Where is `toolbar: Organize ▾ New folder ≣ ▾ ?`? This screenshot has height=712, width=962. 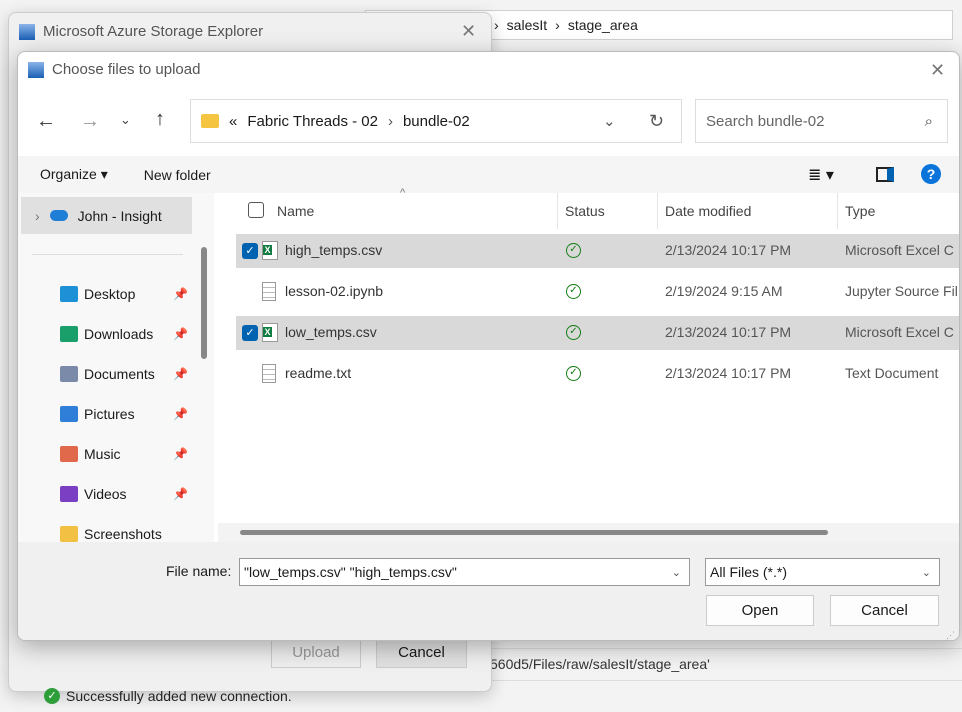 toolbar: Organize ▾ New folder ≣ ▾ ? is located at coordinates (488, 174).